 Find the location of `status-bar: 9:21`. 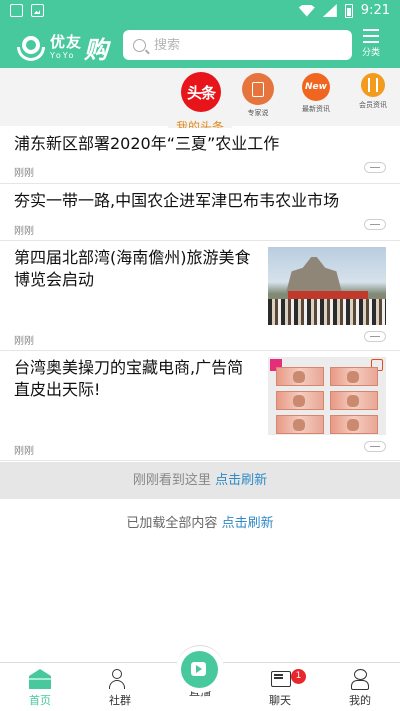

status-bar: 9:21 is located at coordinates (200, 12).